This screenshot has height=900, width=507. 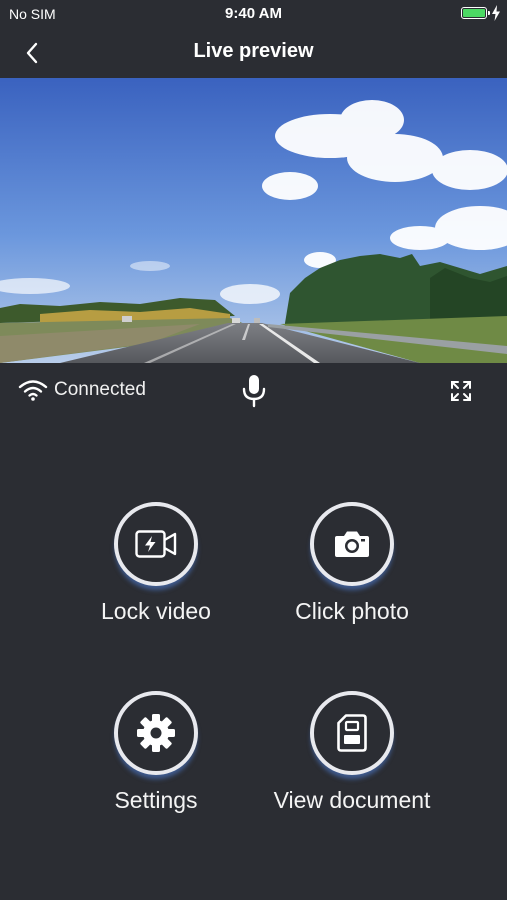 I want to click on battery-icon, so click(x=475, y=13).